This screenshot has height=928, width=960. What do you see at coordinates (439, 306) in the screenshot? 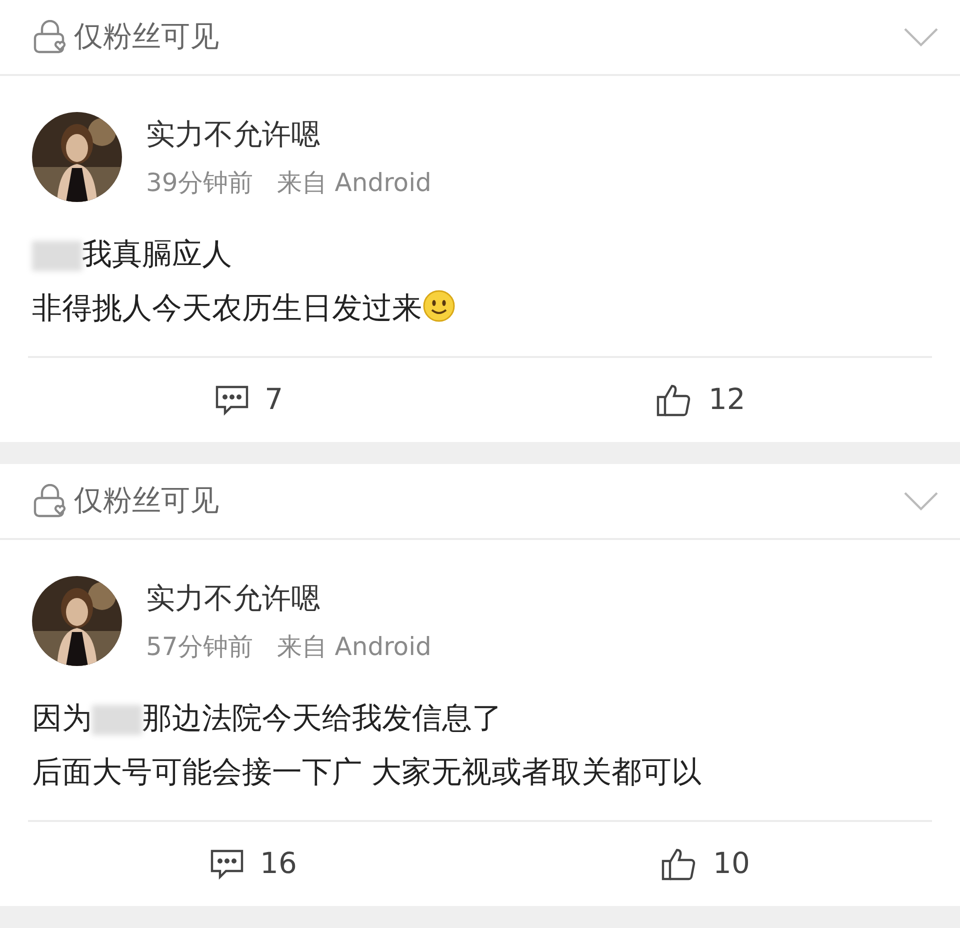
I see `smiley-icon` at bounding box center [439, 306].